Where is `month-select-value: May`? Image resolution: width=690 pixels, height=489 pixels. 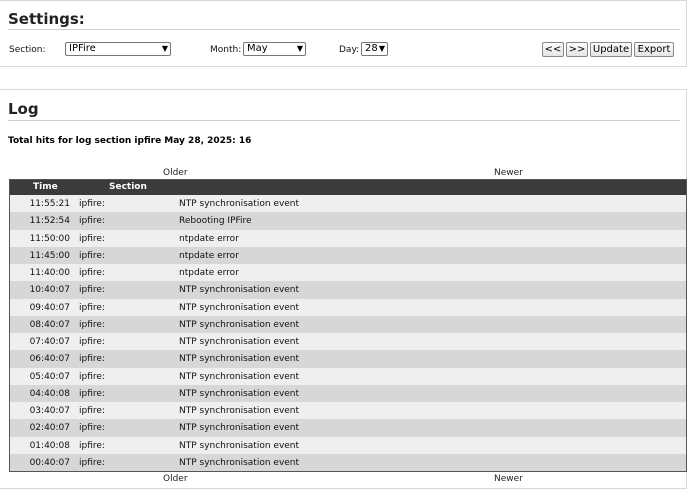
month-select-value: May is located at coordinates (257, 48).